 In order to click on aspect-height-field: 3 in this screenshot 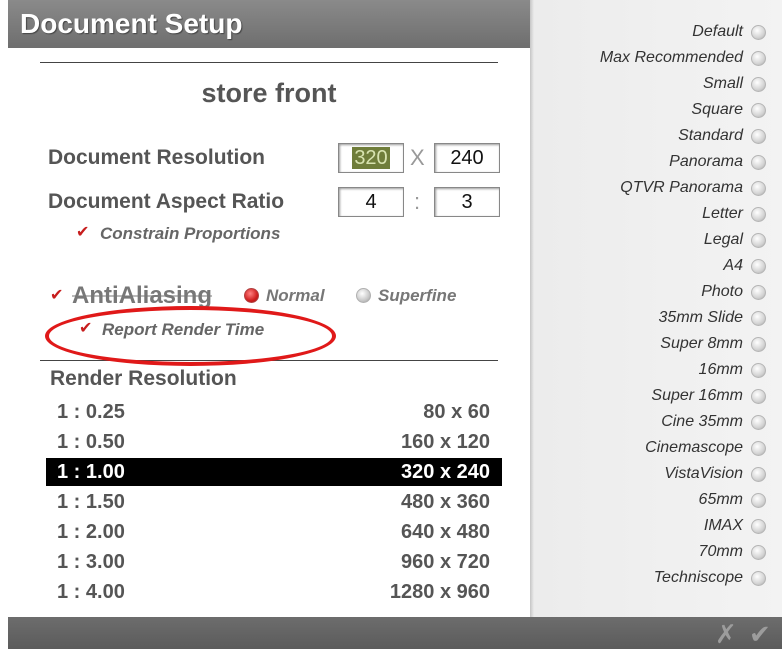, I will do `click(467, 202)`.